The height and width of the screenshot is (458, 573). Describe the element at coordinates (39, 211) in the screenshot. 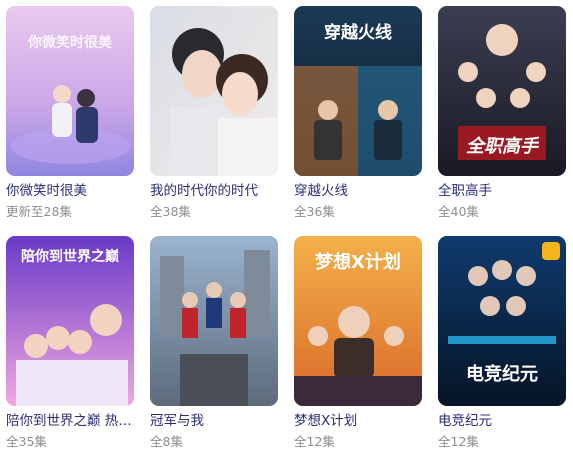

I see `episode-count: 更新至28集` at that location.